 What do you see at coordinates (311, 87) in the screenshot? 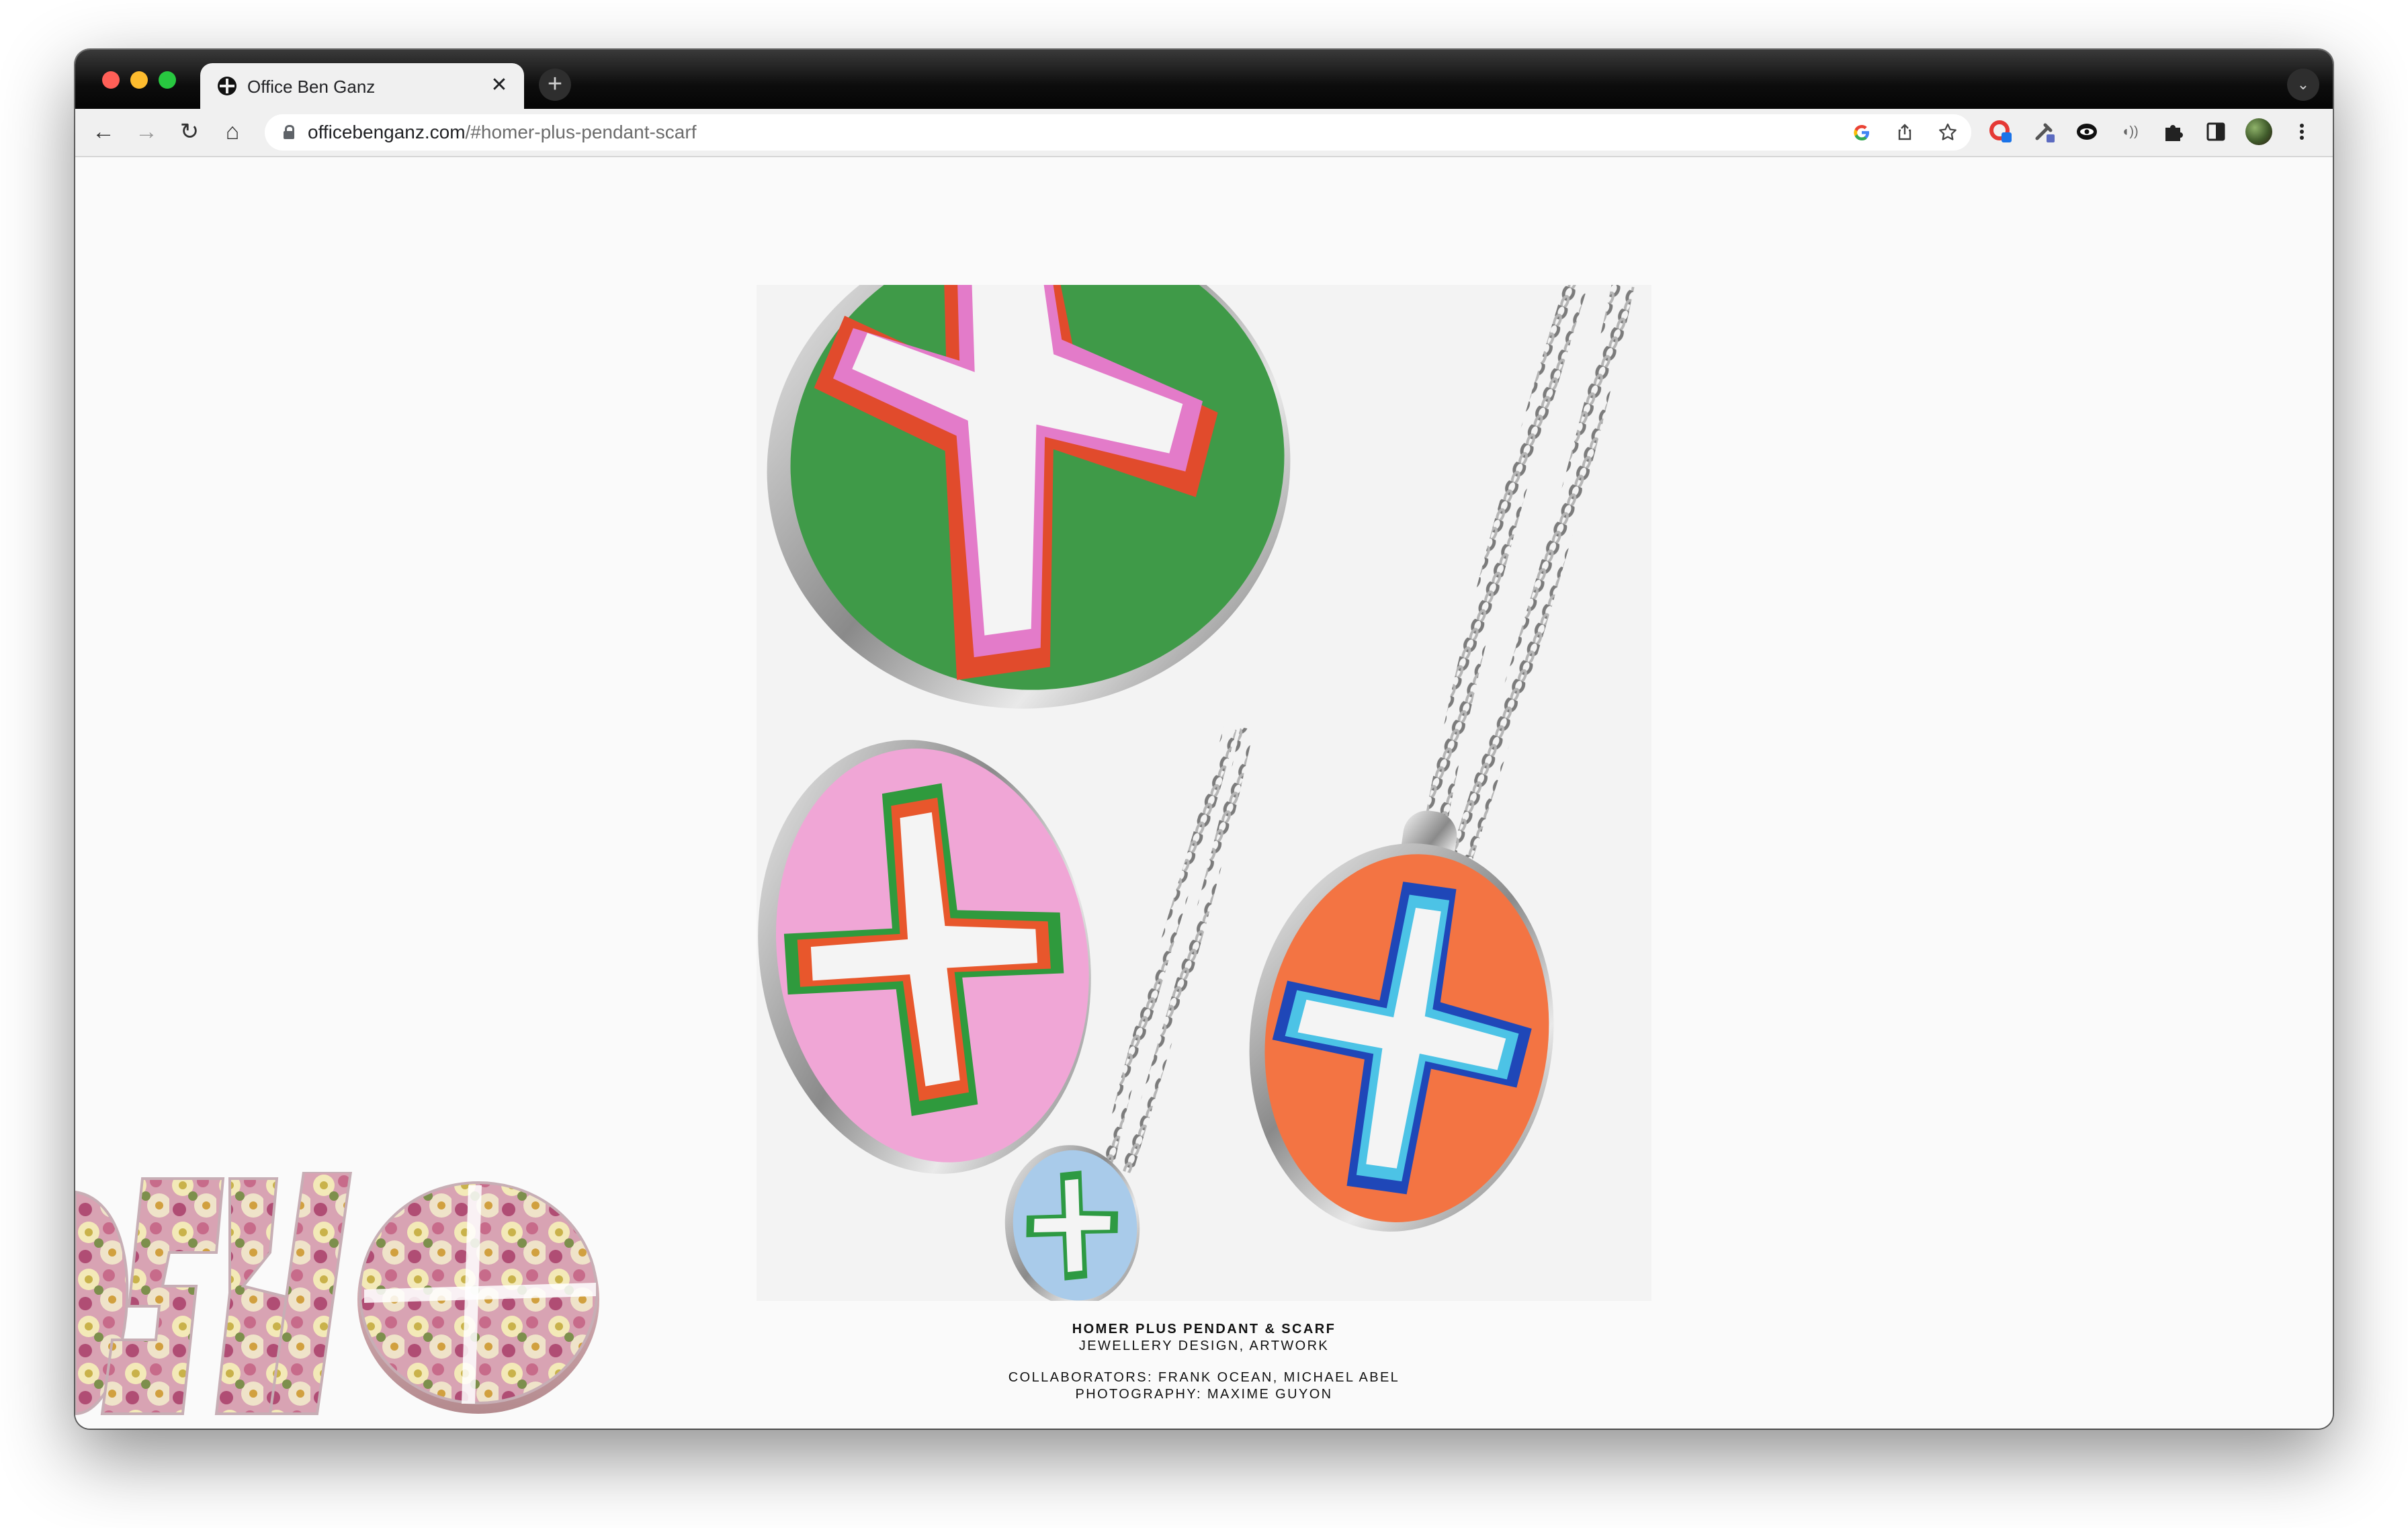
I see `tab-title: Office Ben Ganz` at bounding box center [311, 87].